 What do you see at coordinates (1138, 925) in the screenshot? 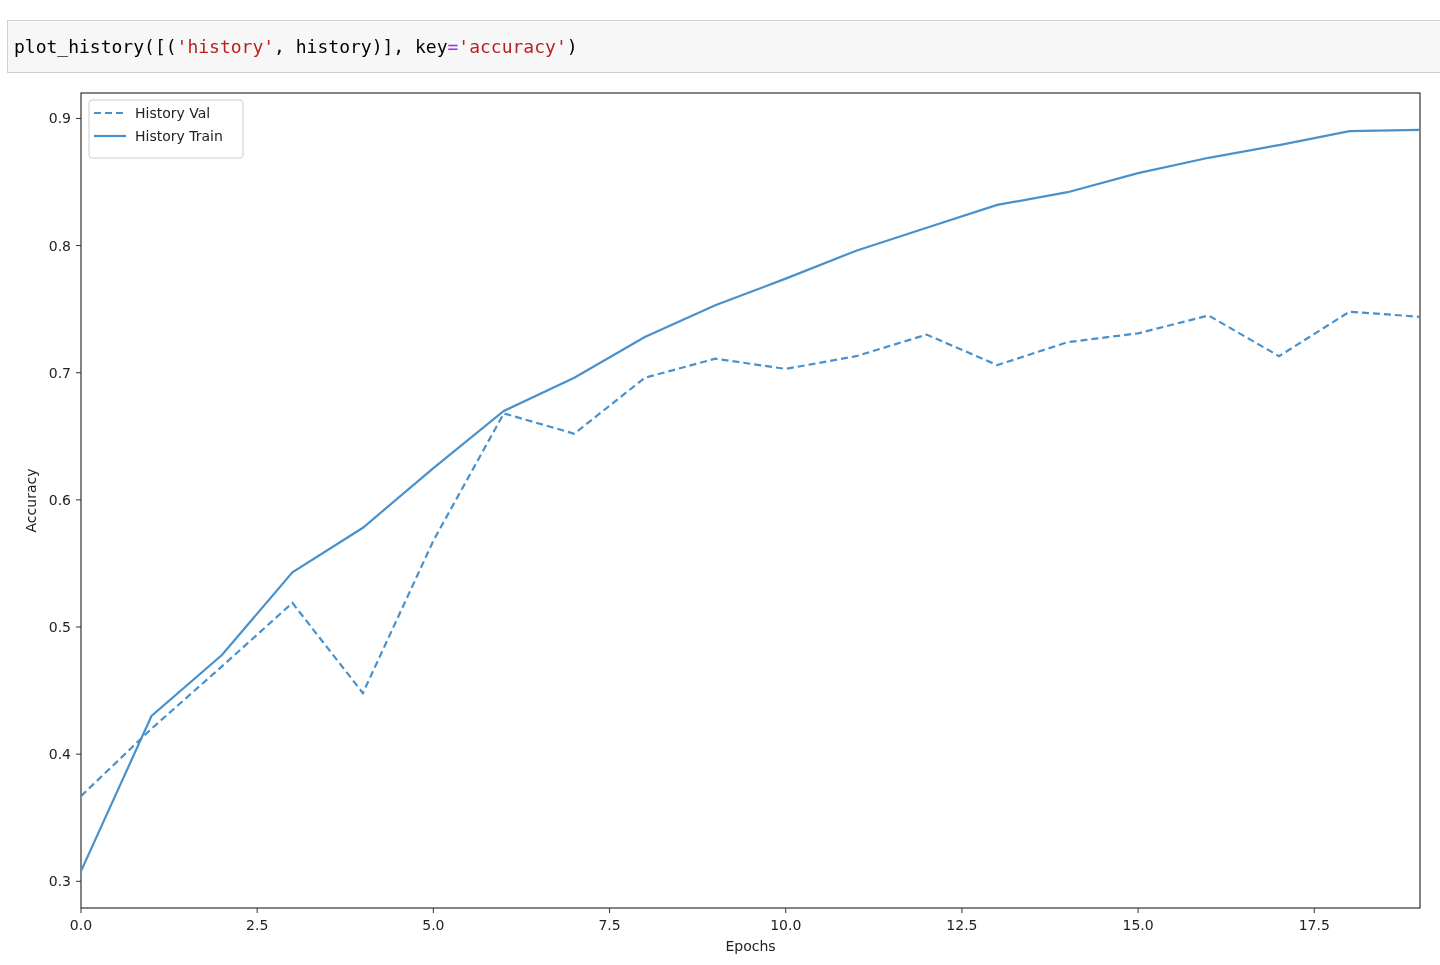
I see `tick-label: 15.0` at bounding box center [1138, 925].